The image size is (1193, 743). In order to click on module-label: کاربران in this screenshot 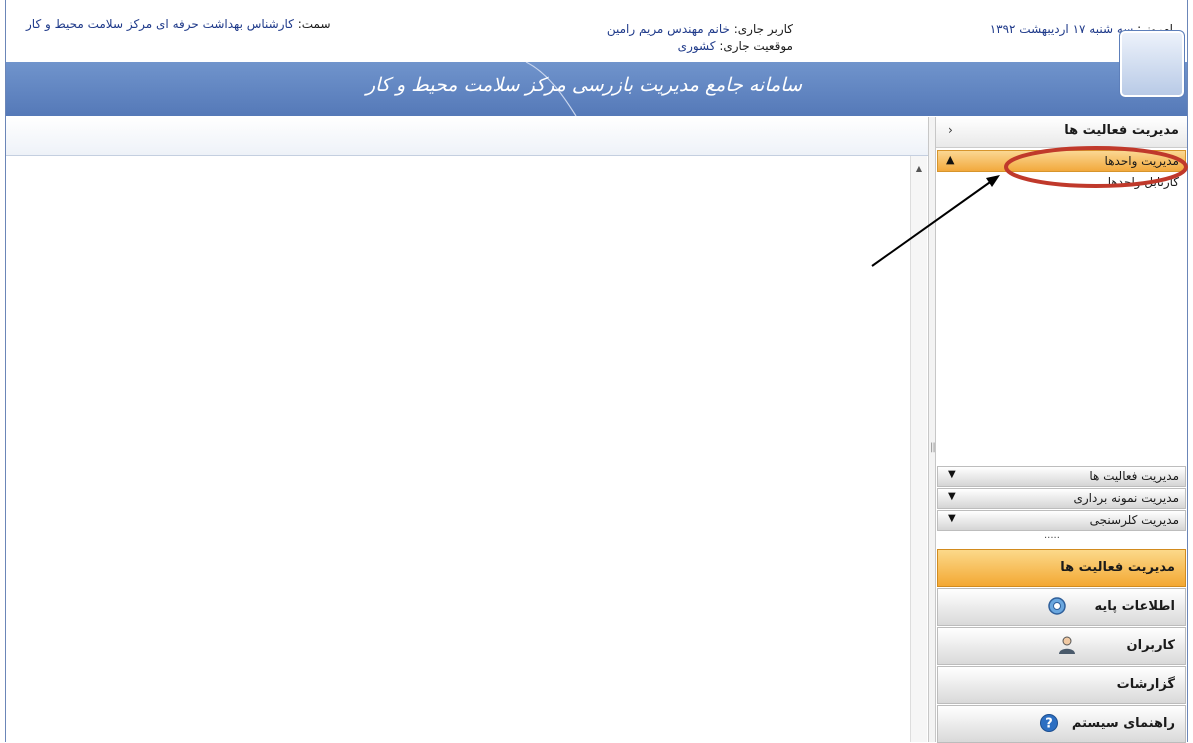, I will do `click(1150, 645)`.